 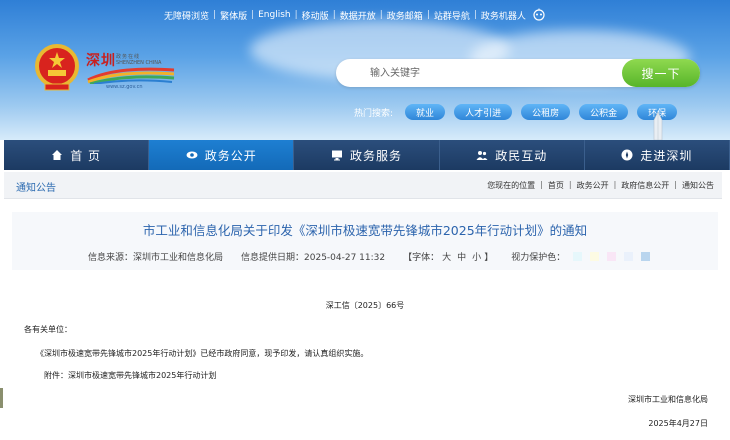 What do you see at coordinates (365, 230) in the screenshot?
I see `article-title: 市工业和信息化局关于印发《深圳市极速宽带先锋城市2025年行动计划》的通知` at bounding box center [365, 230].